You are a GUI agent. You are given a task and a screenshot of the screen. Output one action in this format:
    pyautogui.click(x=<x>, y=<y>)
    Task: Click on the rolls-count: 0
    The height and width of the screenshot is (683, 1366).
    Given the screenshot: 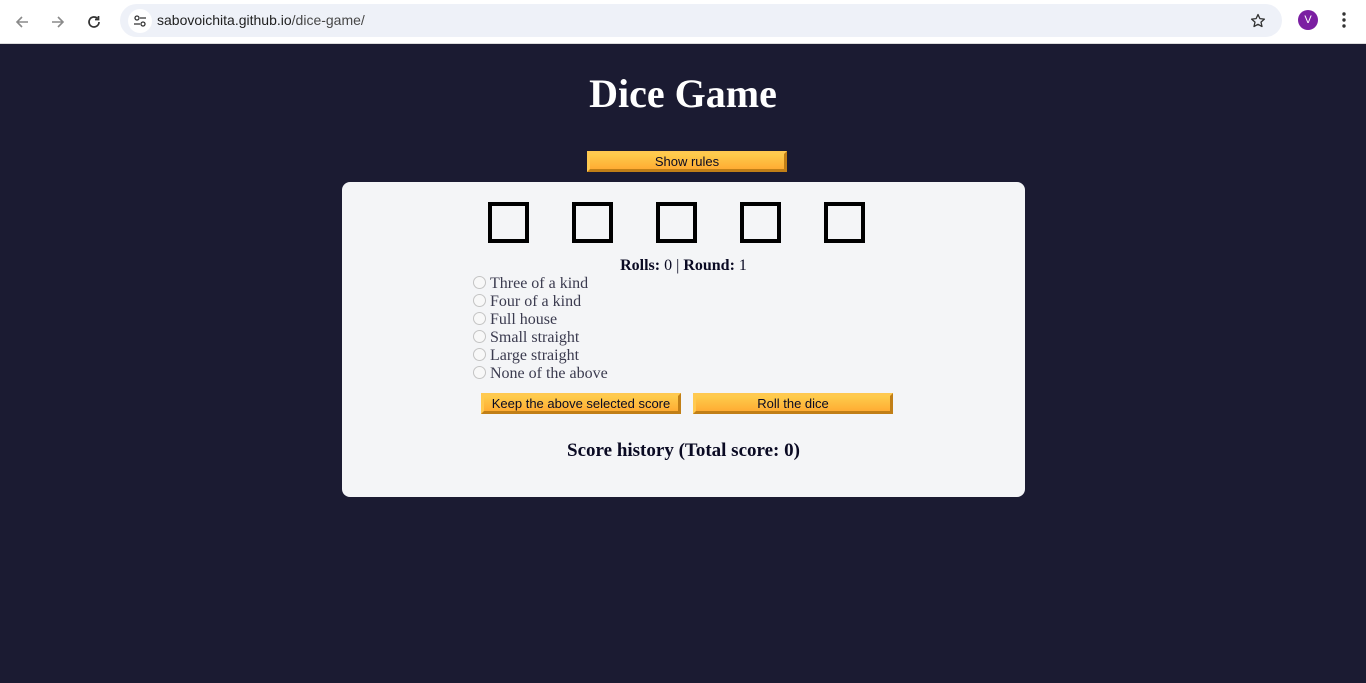 What is the action you would take?
    pyautogui.click(x=668, y=265)
    